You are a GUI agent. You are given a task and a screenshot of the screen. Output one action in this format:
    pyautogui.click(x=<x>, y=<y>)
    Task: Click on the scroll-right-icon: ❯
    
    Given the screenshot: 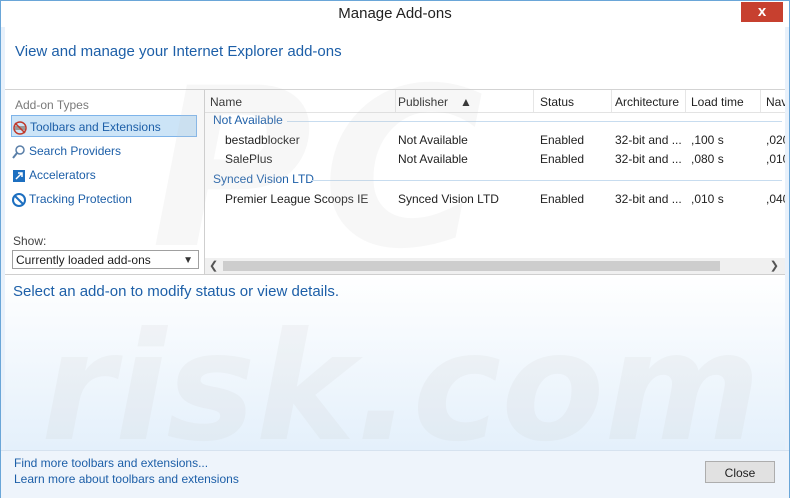 What is the action you would take?
    pyautogui.click(x=774, y=265)
    